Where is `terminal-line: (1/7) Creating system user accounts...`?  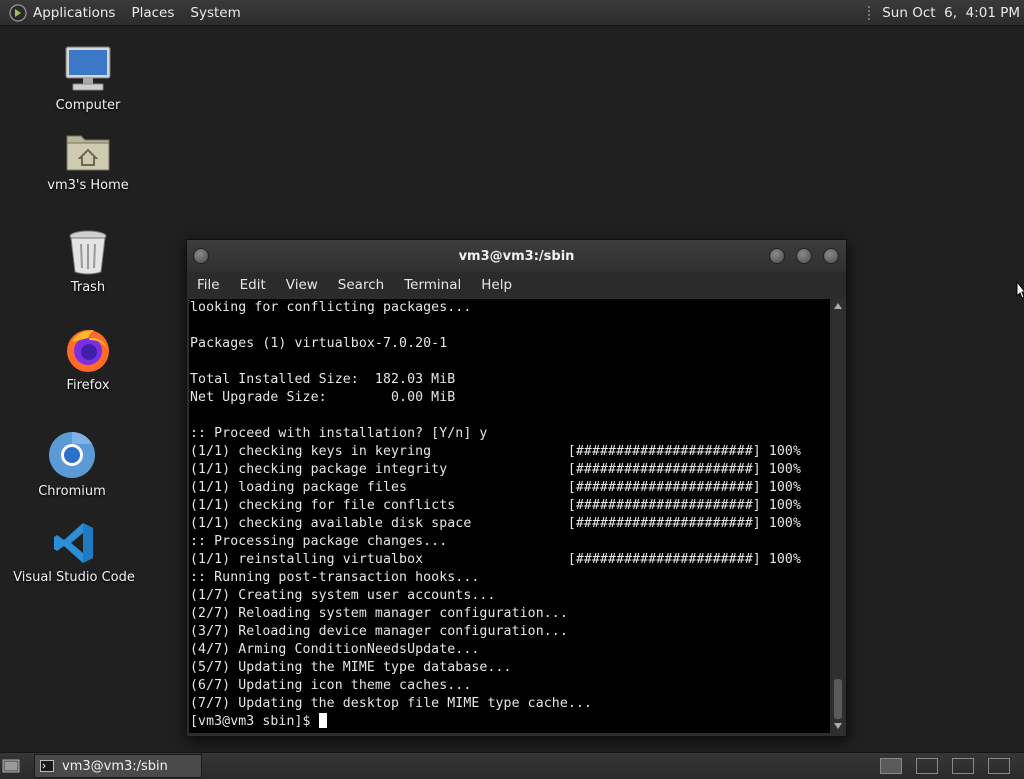 terminal-line: (1/7) Creating system user accounts... is located at coordinates (343, 595).